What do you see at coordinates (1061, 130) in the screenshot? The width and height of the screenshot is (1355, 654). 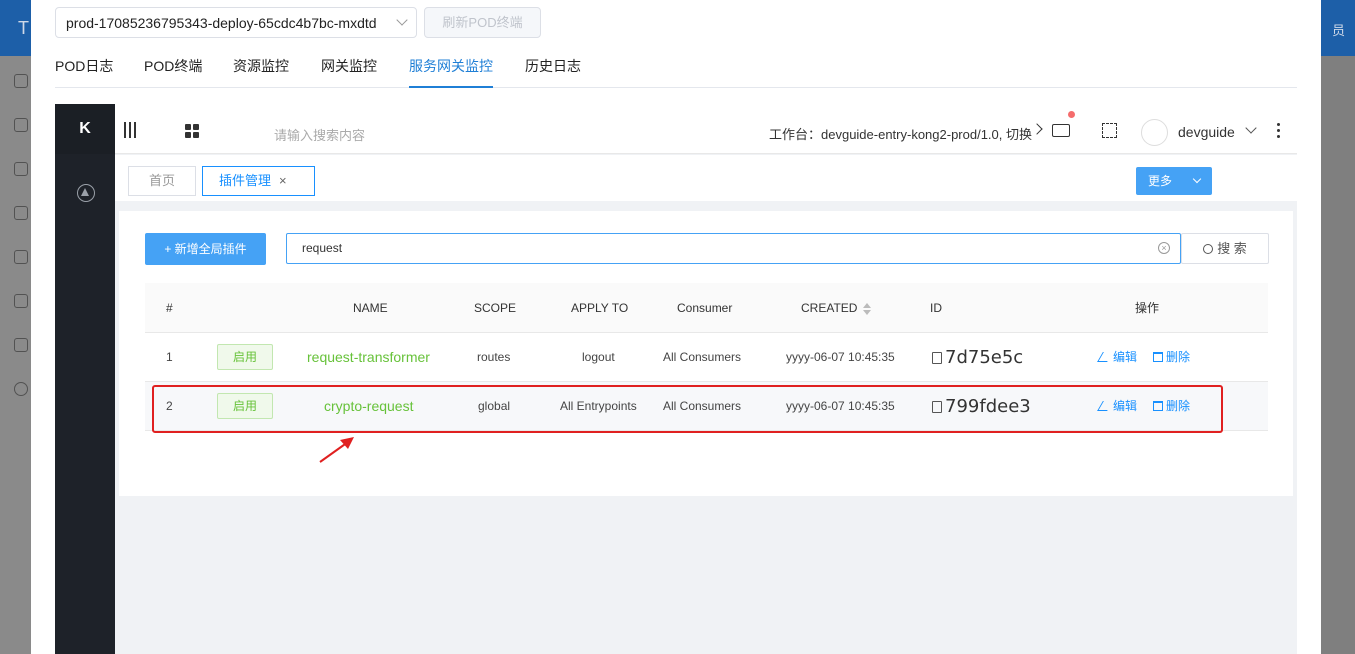 I see `terminal-icon` at bounding box center [1061, 130].